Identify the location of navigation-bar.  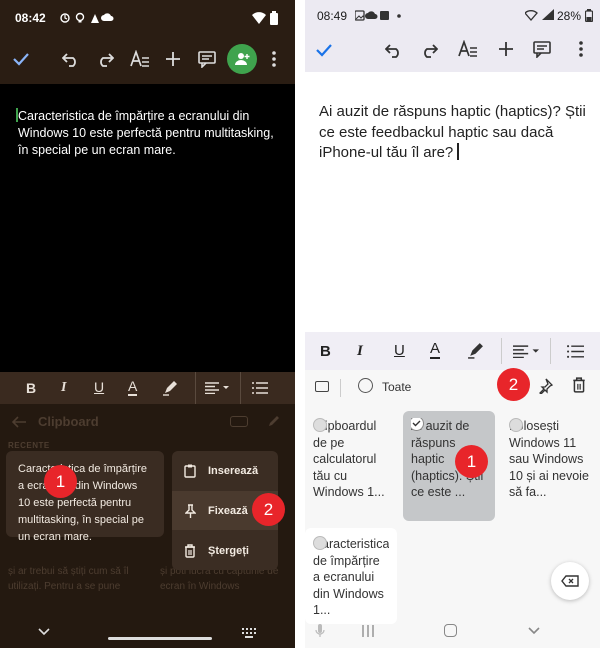
(147, 634).